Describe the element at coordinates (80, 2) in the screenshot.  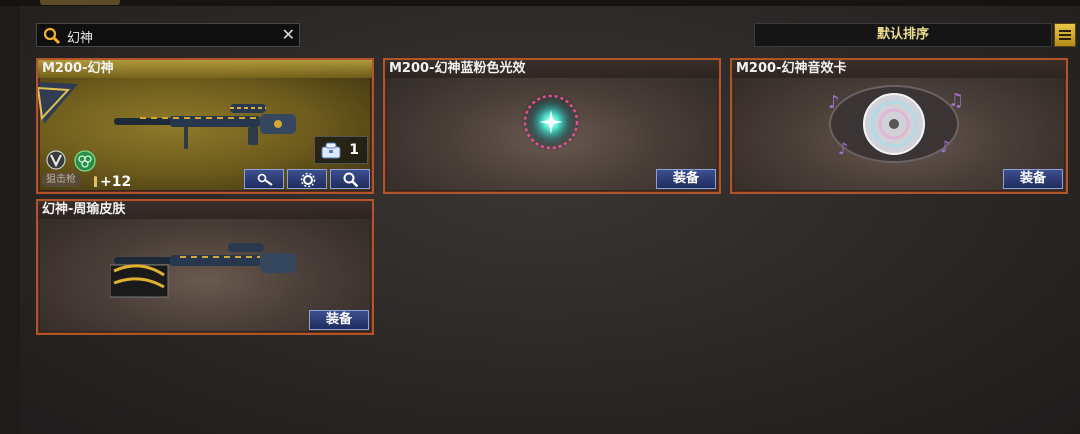
I see `tab-active-indicator` at that location.